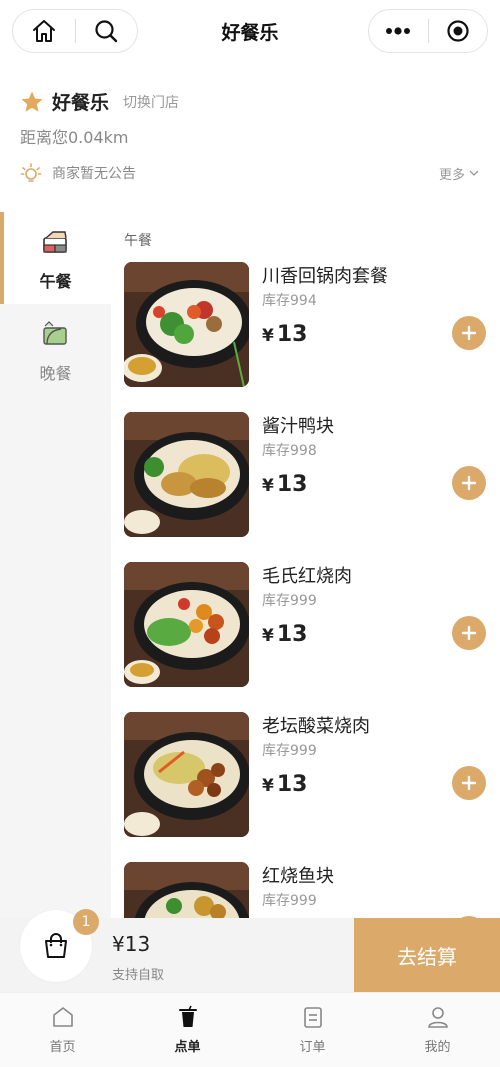 The width and height of the screenshot is (500, 1067). I want to click on chevron-down-icon, so click(474, 173).